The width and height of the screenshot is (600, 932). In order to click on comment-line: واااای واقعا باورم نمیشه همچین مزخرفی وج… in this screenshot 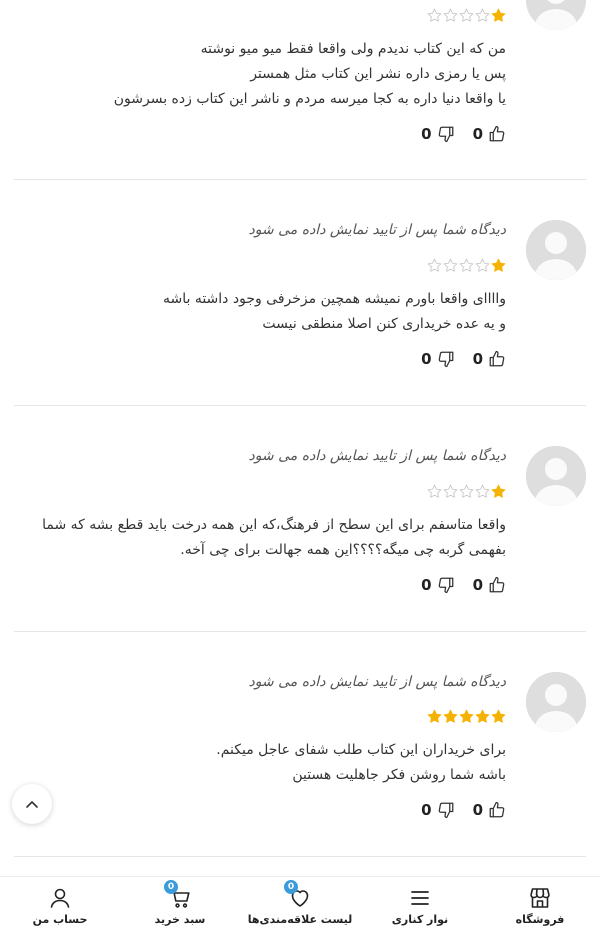, I will do `click(334, 299)`.